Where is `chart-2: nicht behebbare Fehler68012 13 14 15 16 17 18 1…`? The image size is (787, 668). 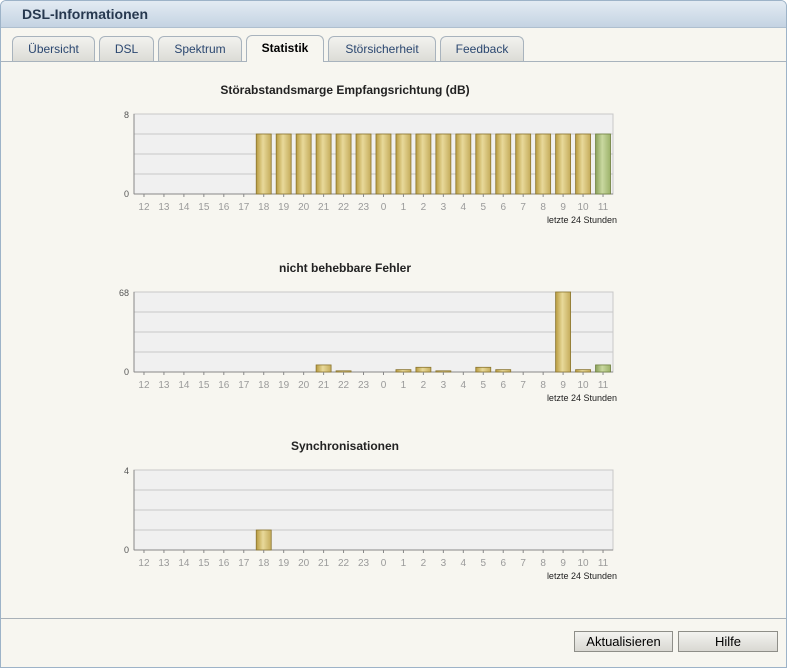
chart-2: nicht behebbare Fehler68012 13 14 15 16 17 18 1… is located at coordinates (368, 332).